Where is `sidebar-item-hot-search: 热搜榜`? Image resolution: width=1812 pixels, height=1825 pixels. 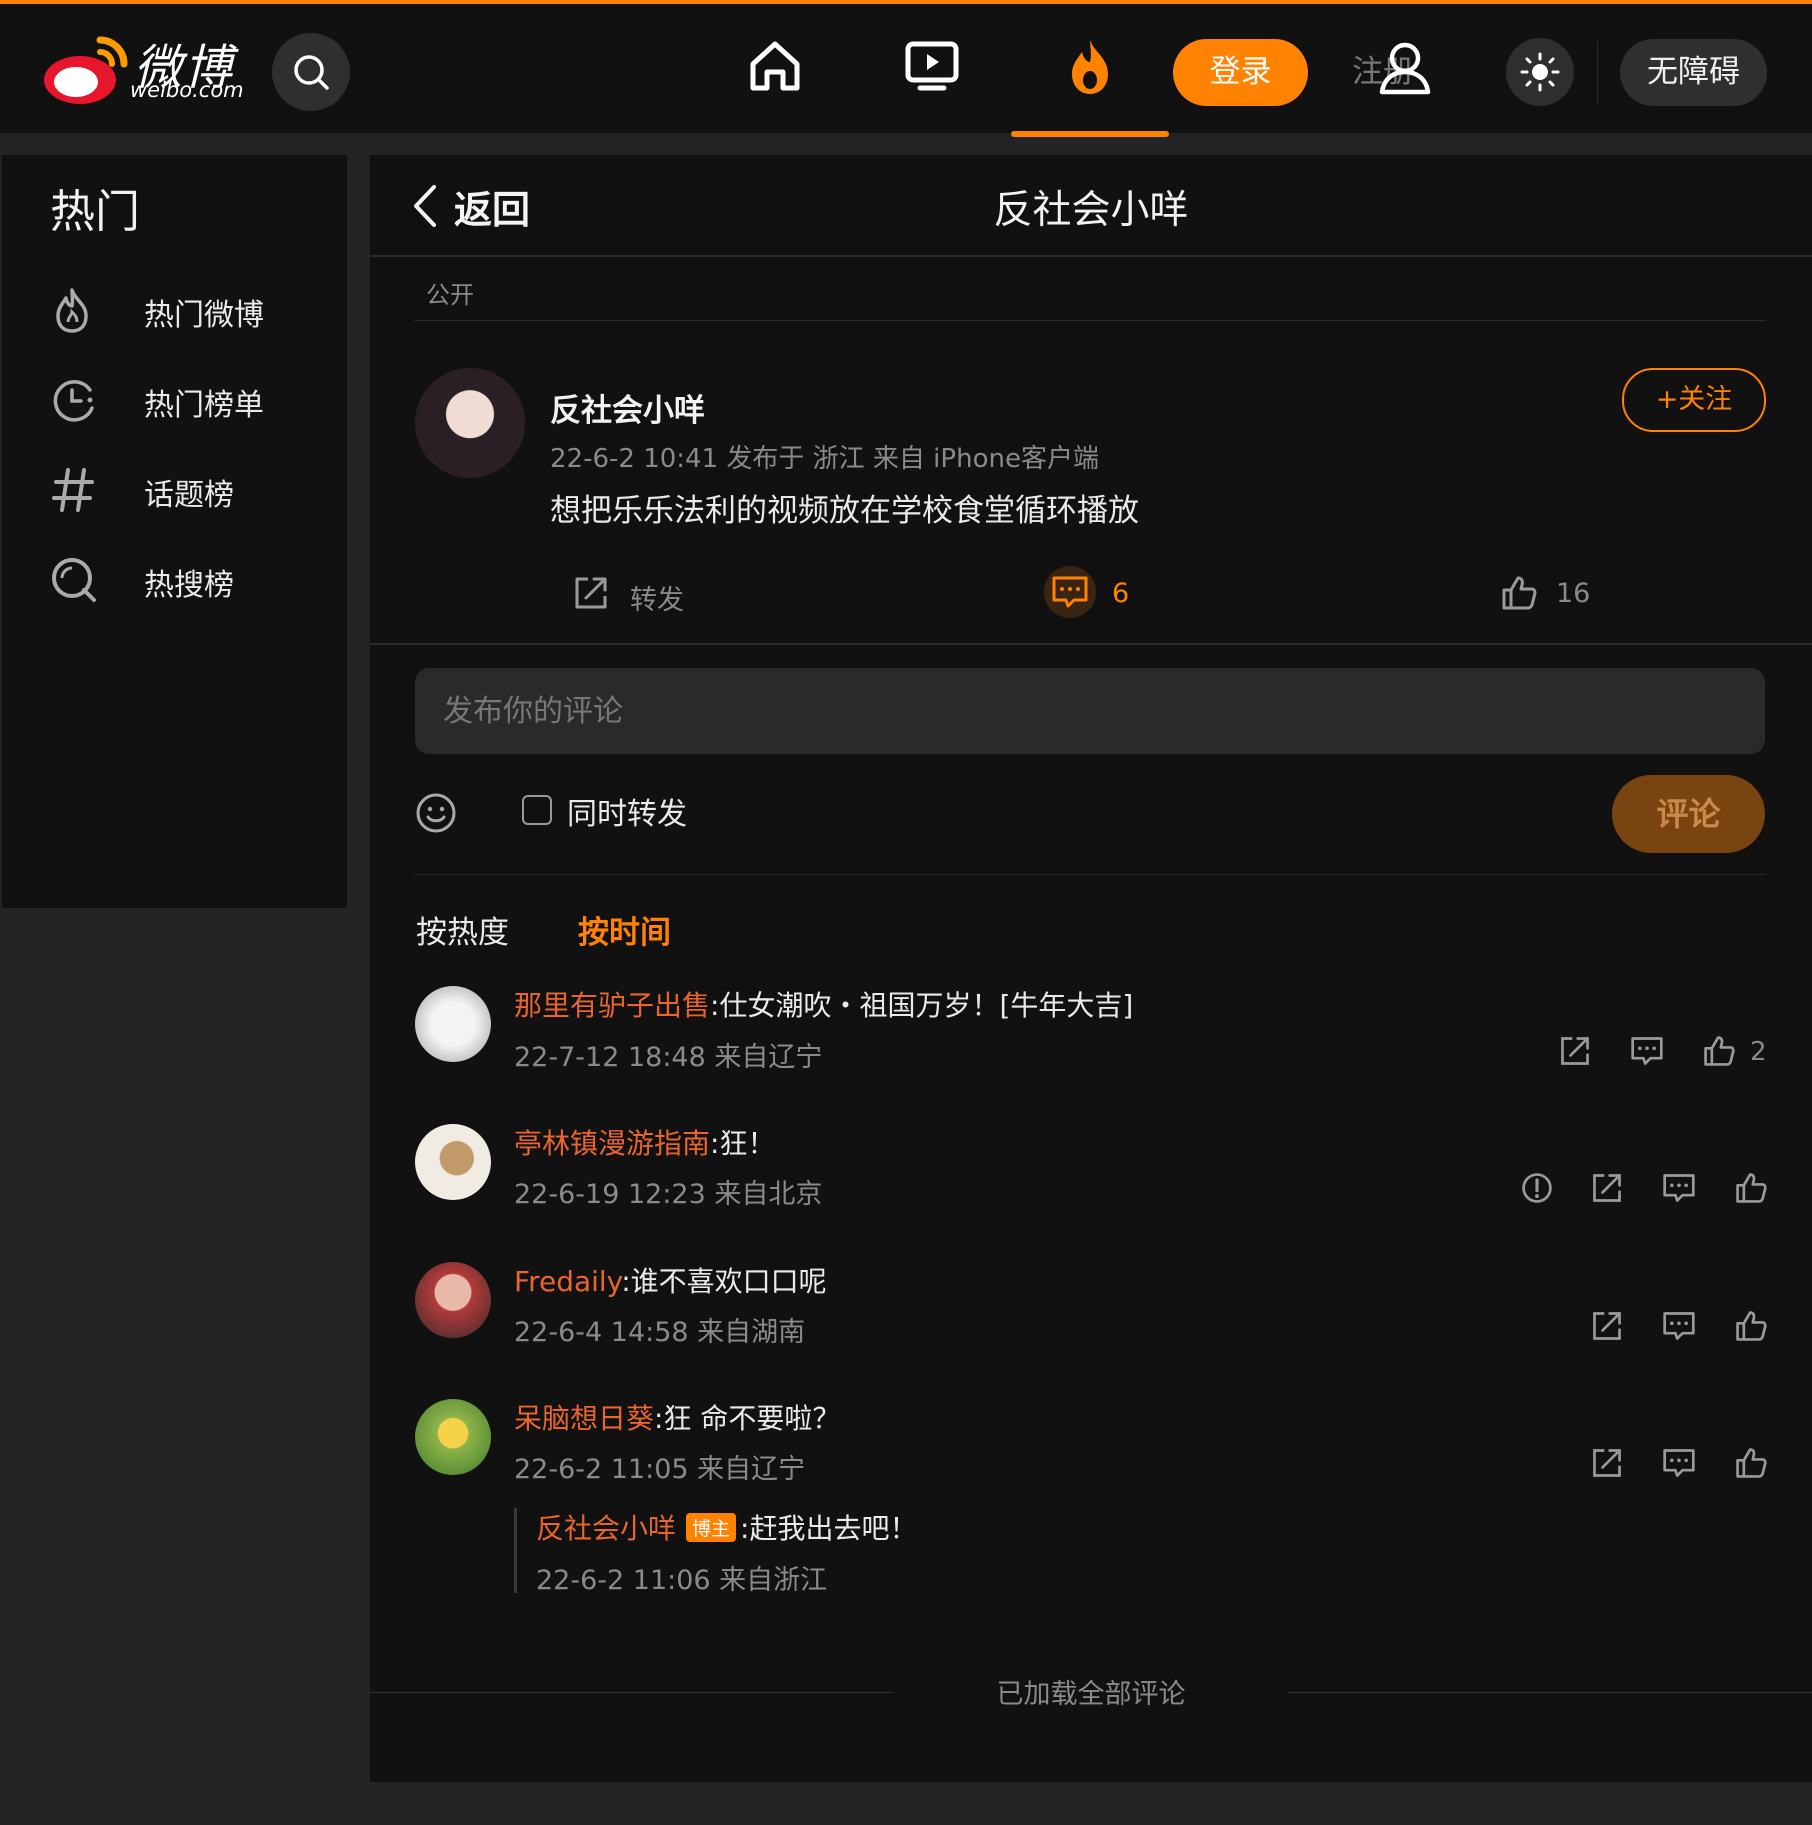
sidebar-item-hot-search: 热搜榜 is located at coordinates (195, 580).